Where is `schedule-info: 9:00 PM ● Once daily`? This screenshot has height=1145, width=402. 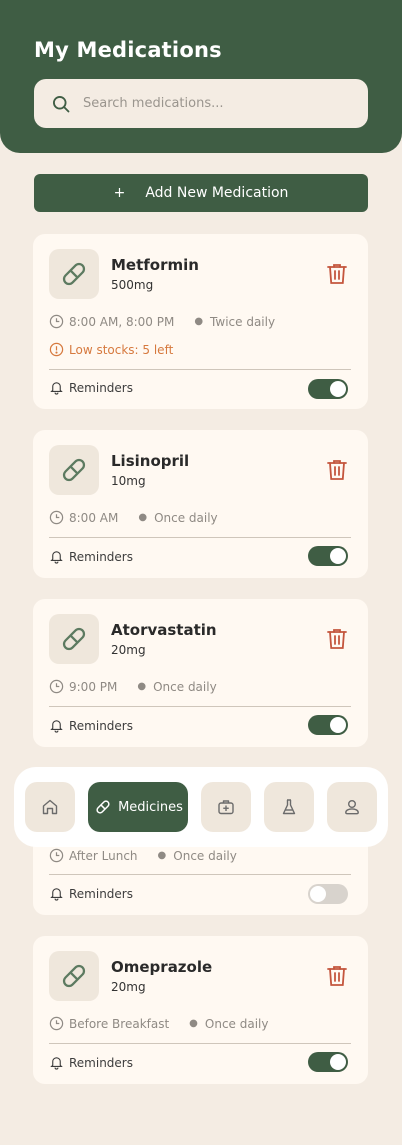
schedule-info: 9:00 PM ● Once daily is located at coordinates (133, 686).